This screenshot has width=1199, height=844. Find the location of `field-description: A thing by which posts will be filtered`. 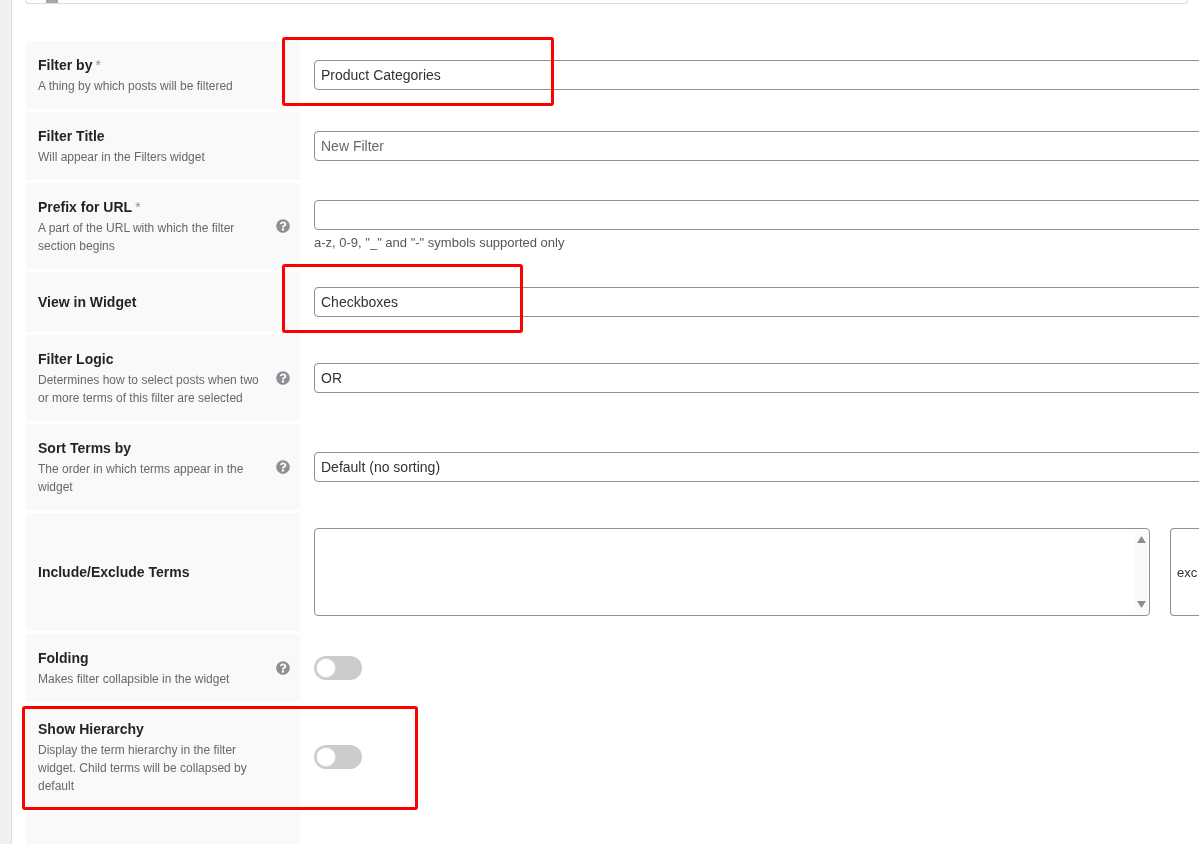

field-description: A thing by which posts will be filtered is located at coordinates (136, 86).